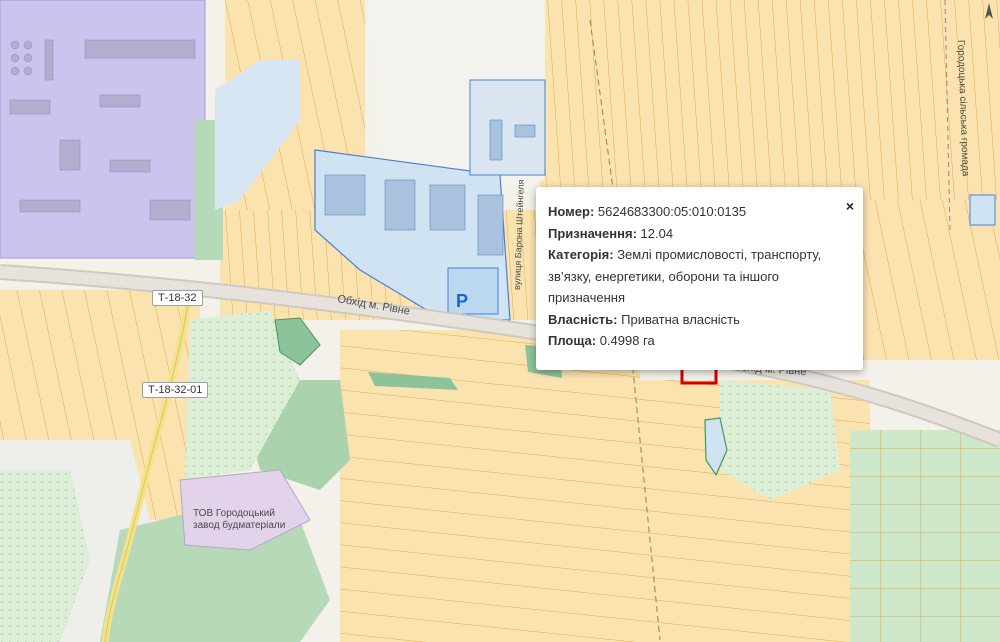 The width and height of the screenshot is (1000, 642). What do you see at coordinates (850, 206) in the screenshot?
I see `close-icon: ×` at bounding box center [850, 206].